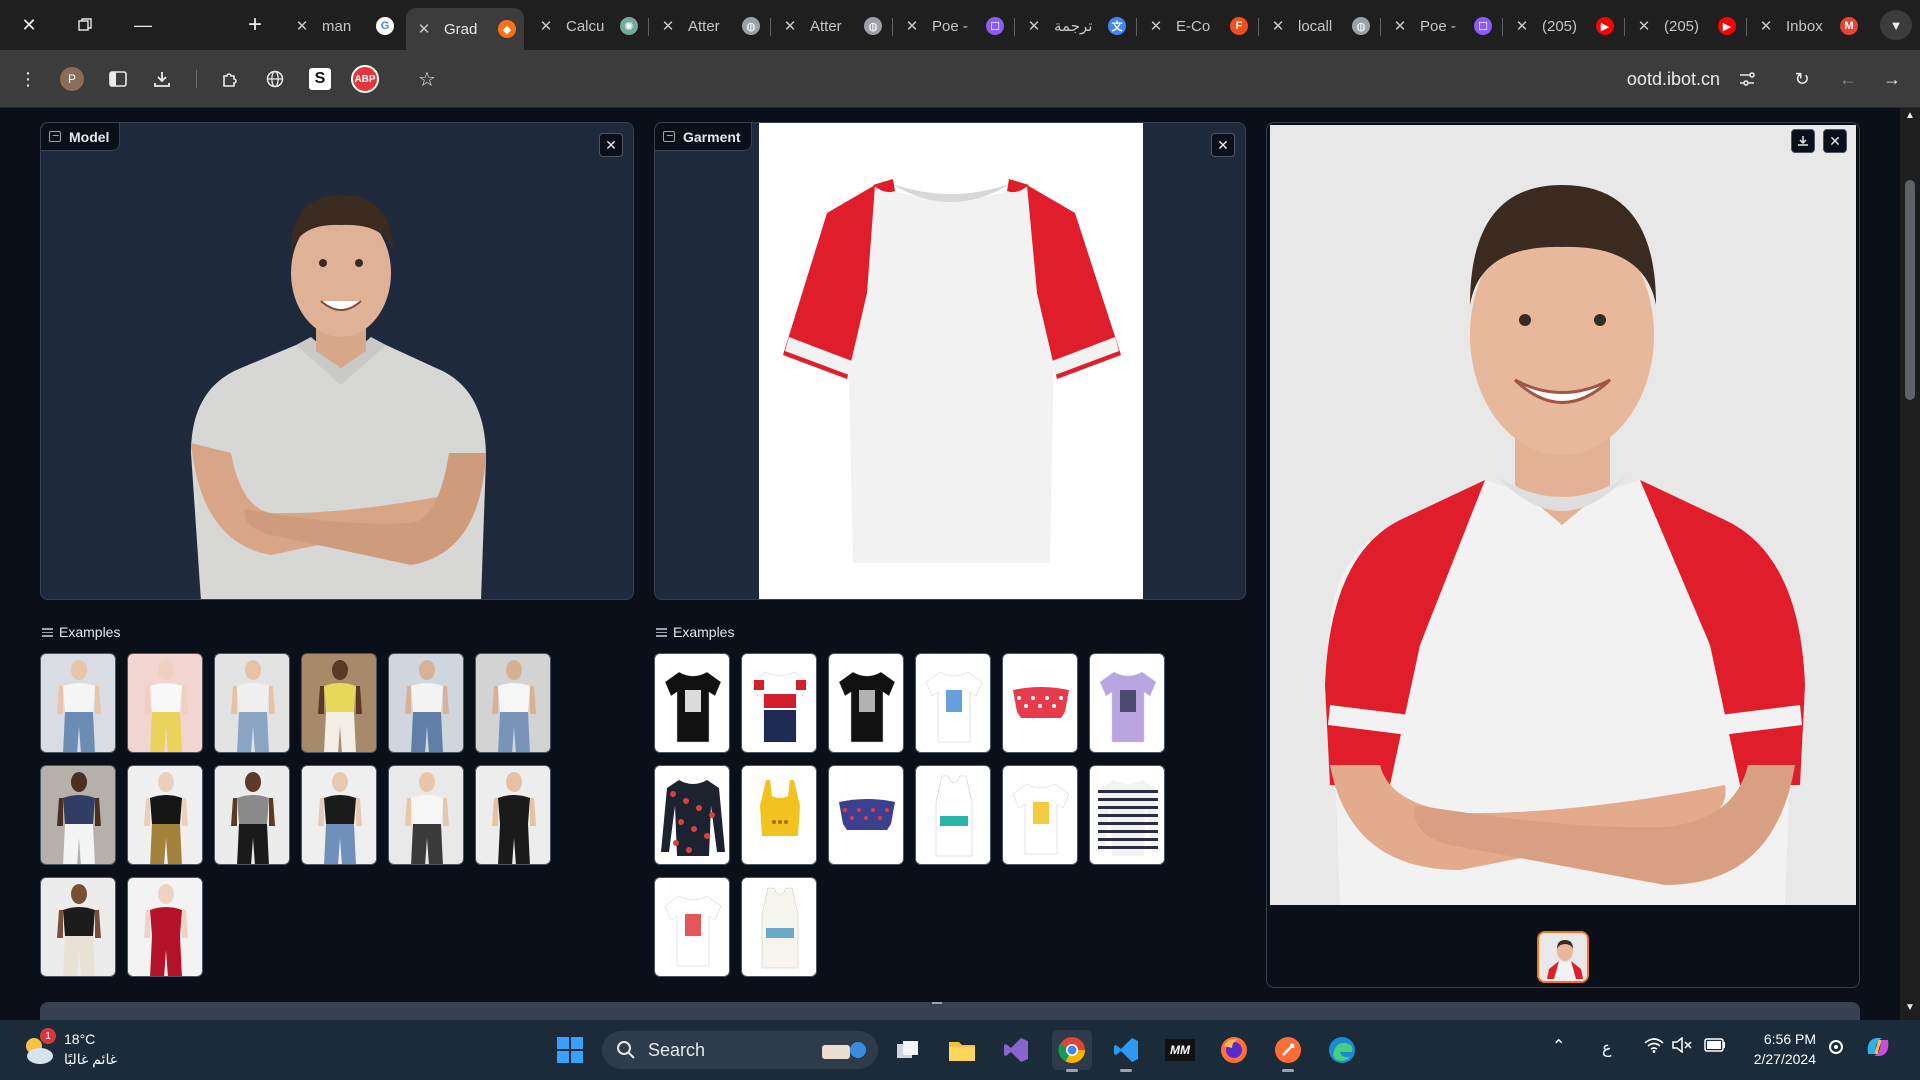 The width and height of the screenshot is (1920, 1080). I want to click on address-bar: ootd.ibot.cn, so click(1110, 79).